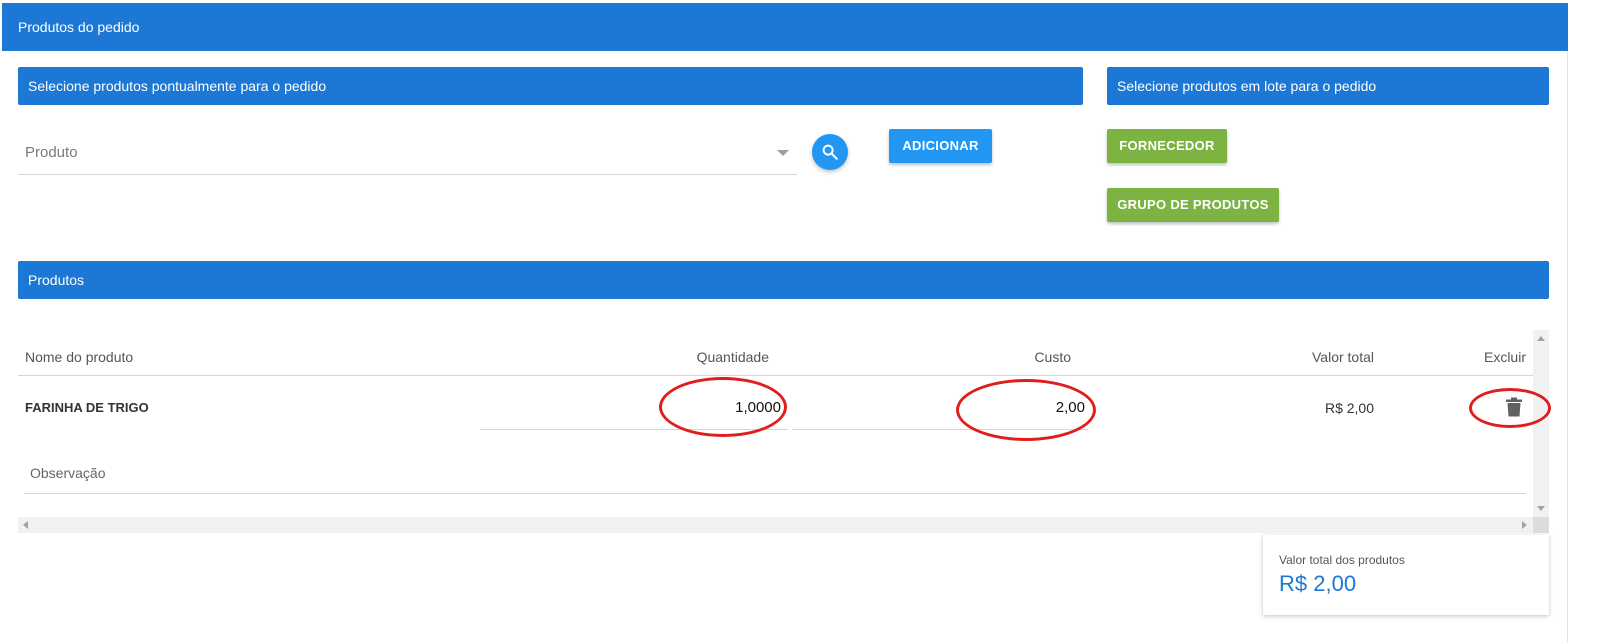 The width and height of the screenshot is (1603, 643). Describe the element at coordinates (1026, 410) in the screenshot. I see `annotation-circle-cost` at that location.